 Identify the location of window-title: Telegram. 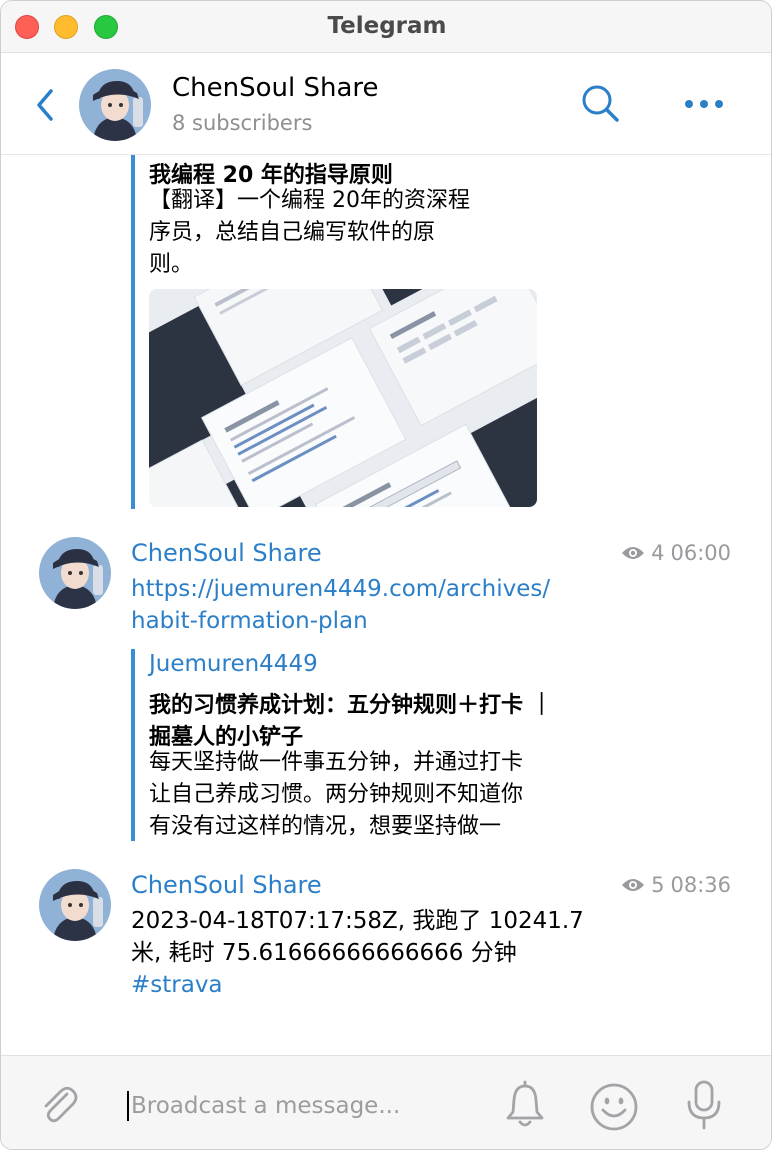
(387, 26).